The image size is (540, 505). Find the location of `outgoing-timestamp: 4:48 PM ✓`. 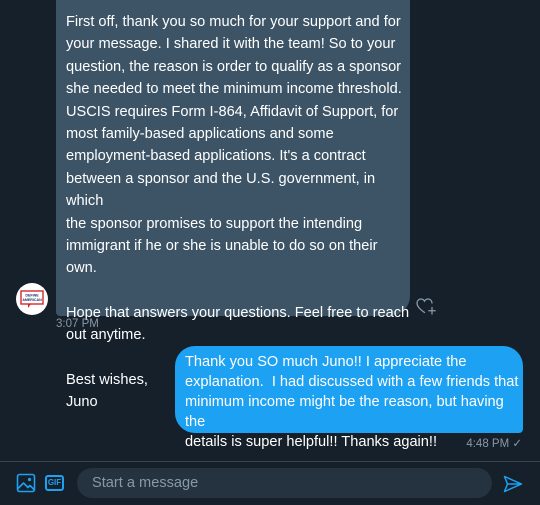

outgoing-timestamp: 4:48 PM ✓ is located at coordinates (494, 444).